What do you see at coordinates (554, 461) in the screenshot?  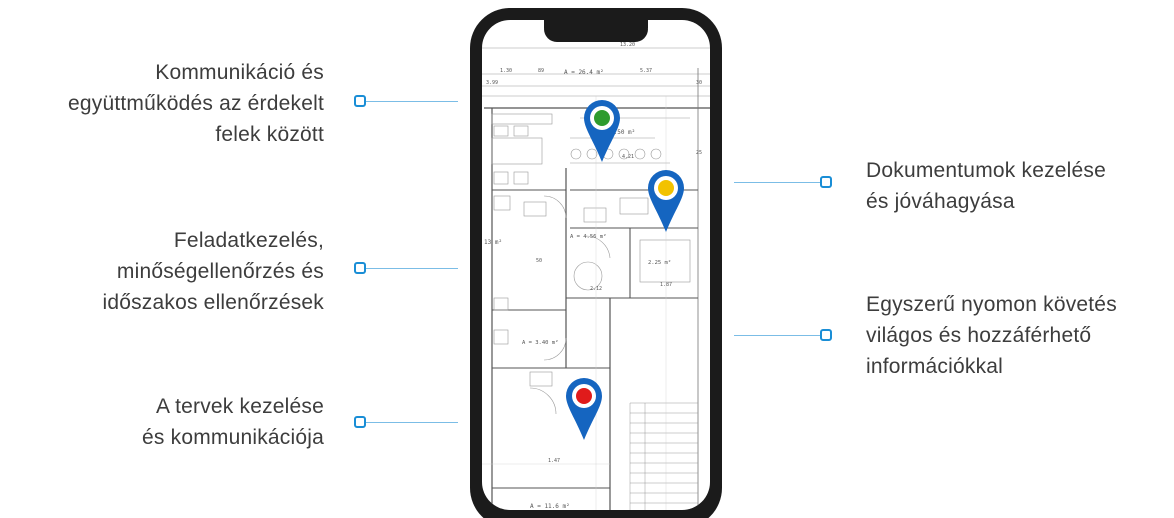 I see `dim-label: 1.47` at bounding box center [554, 461].